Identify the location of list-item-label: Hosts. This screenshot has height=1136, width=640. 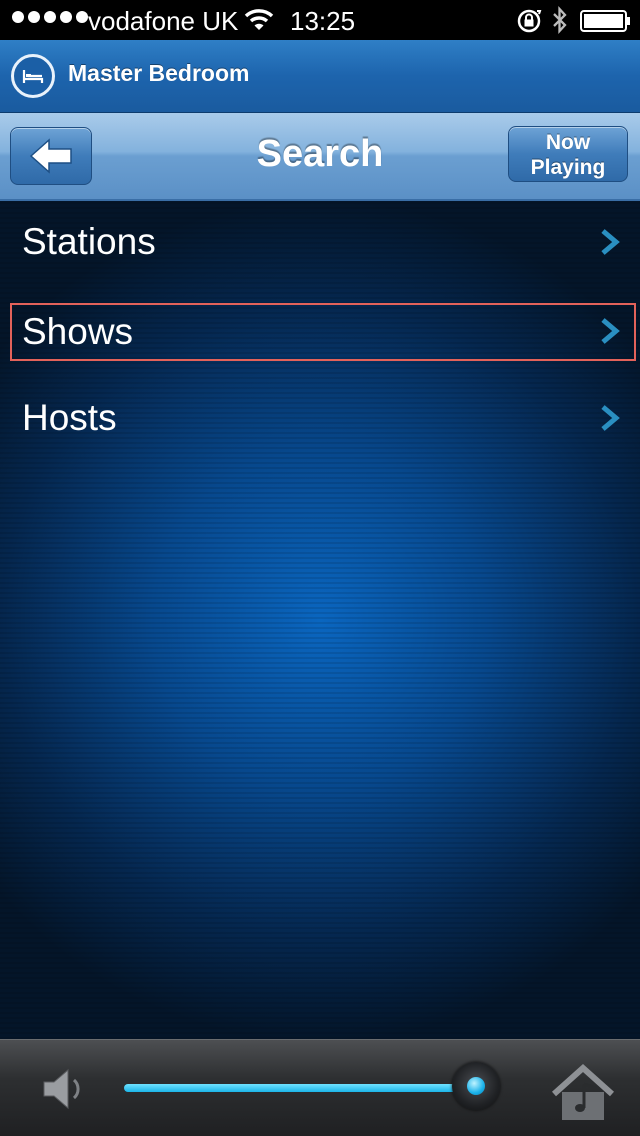
(69, 417).